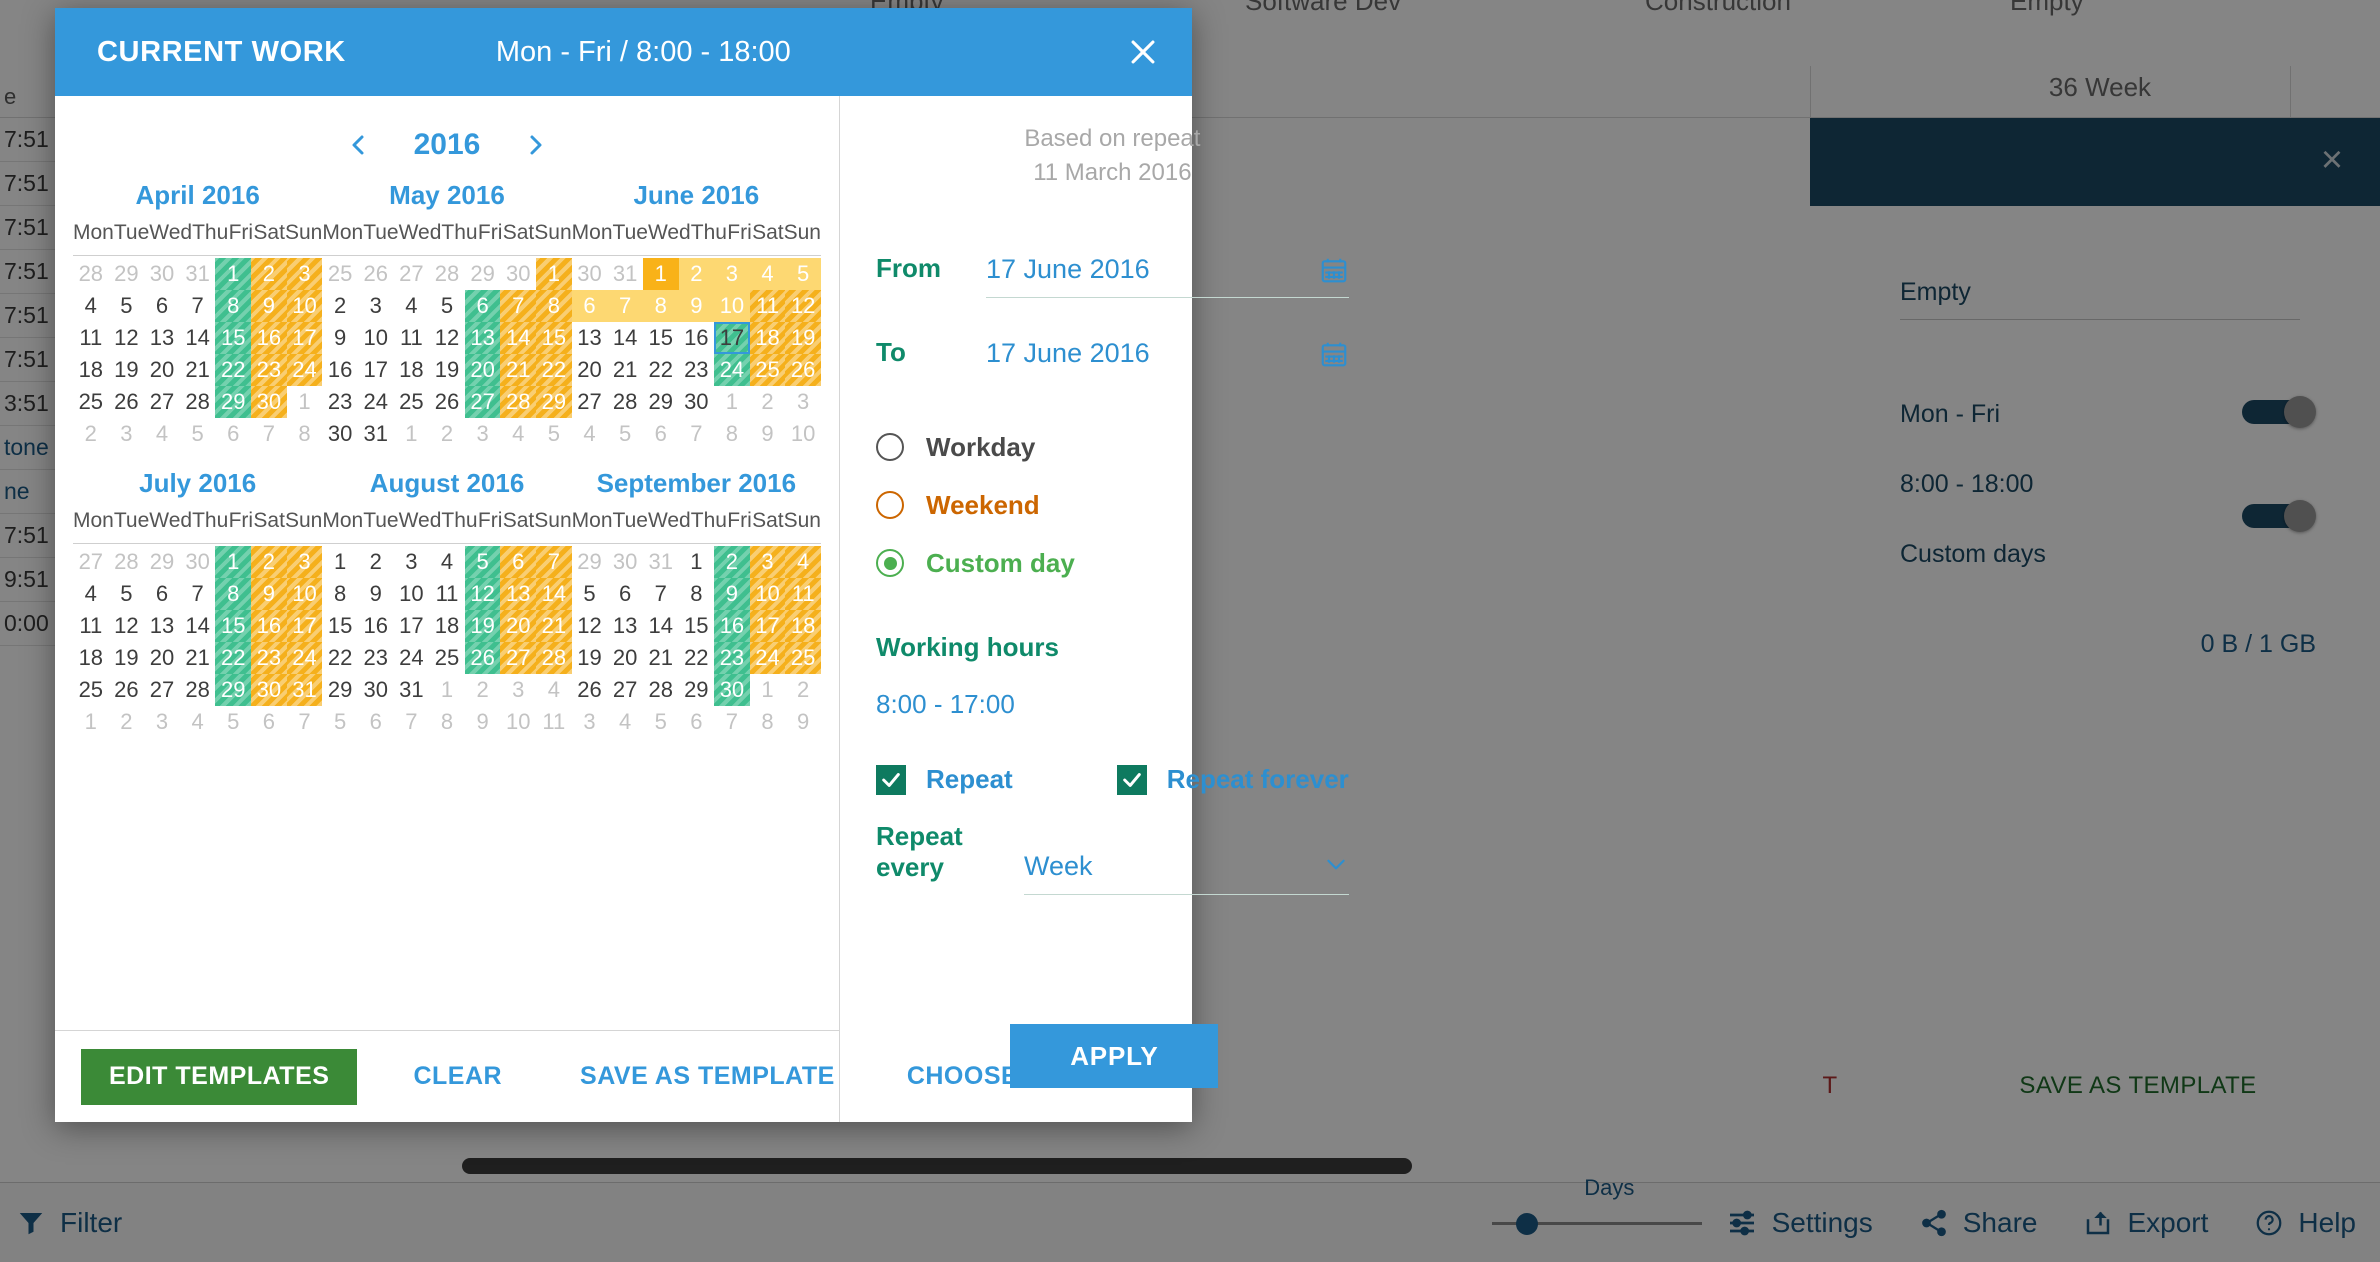  Describe the element at coordinates (162, 690) in the screenshot. I see `calendar-day: 27` at that location.